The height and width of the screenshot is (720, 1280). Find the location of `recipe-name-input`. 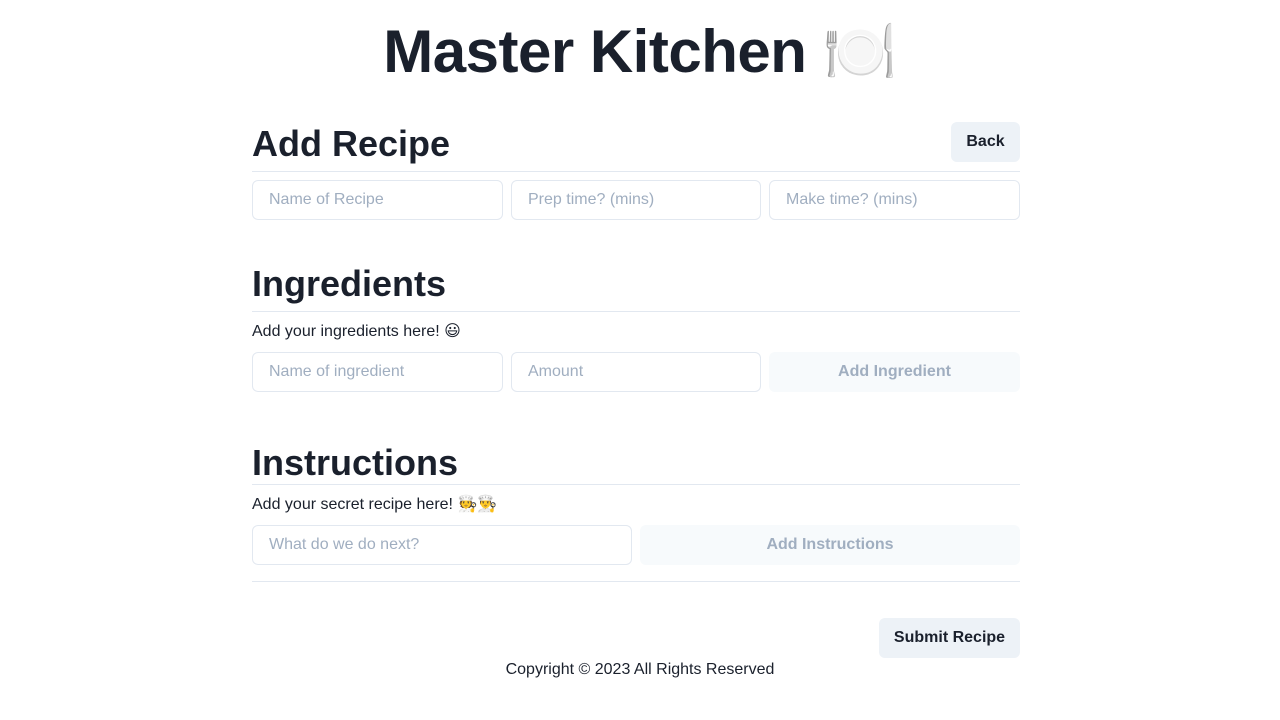

recipe-name-input is located at coordinates (377, 200).